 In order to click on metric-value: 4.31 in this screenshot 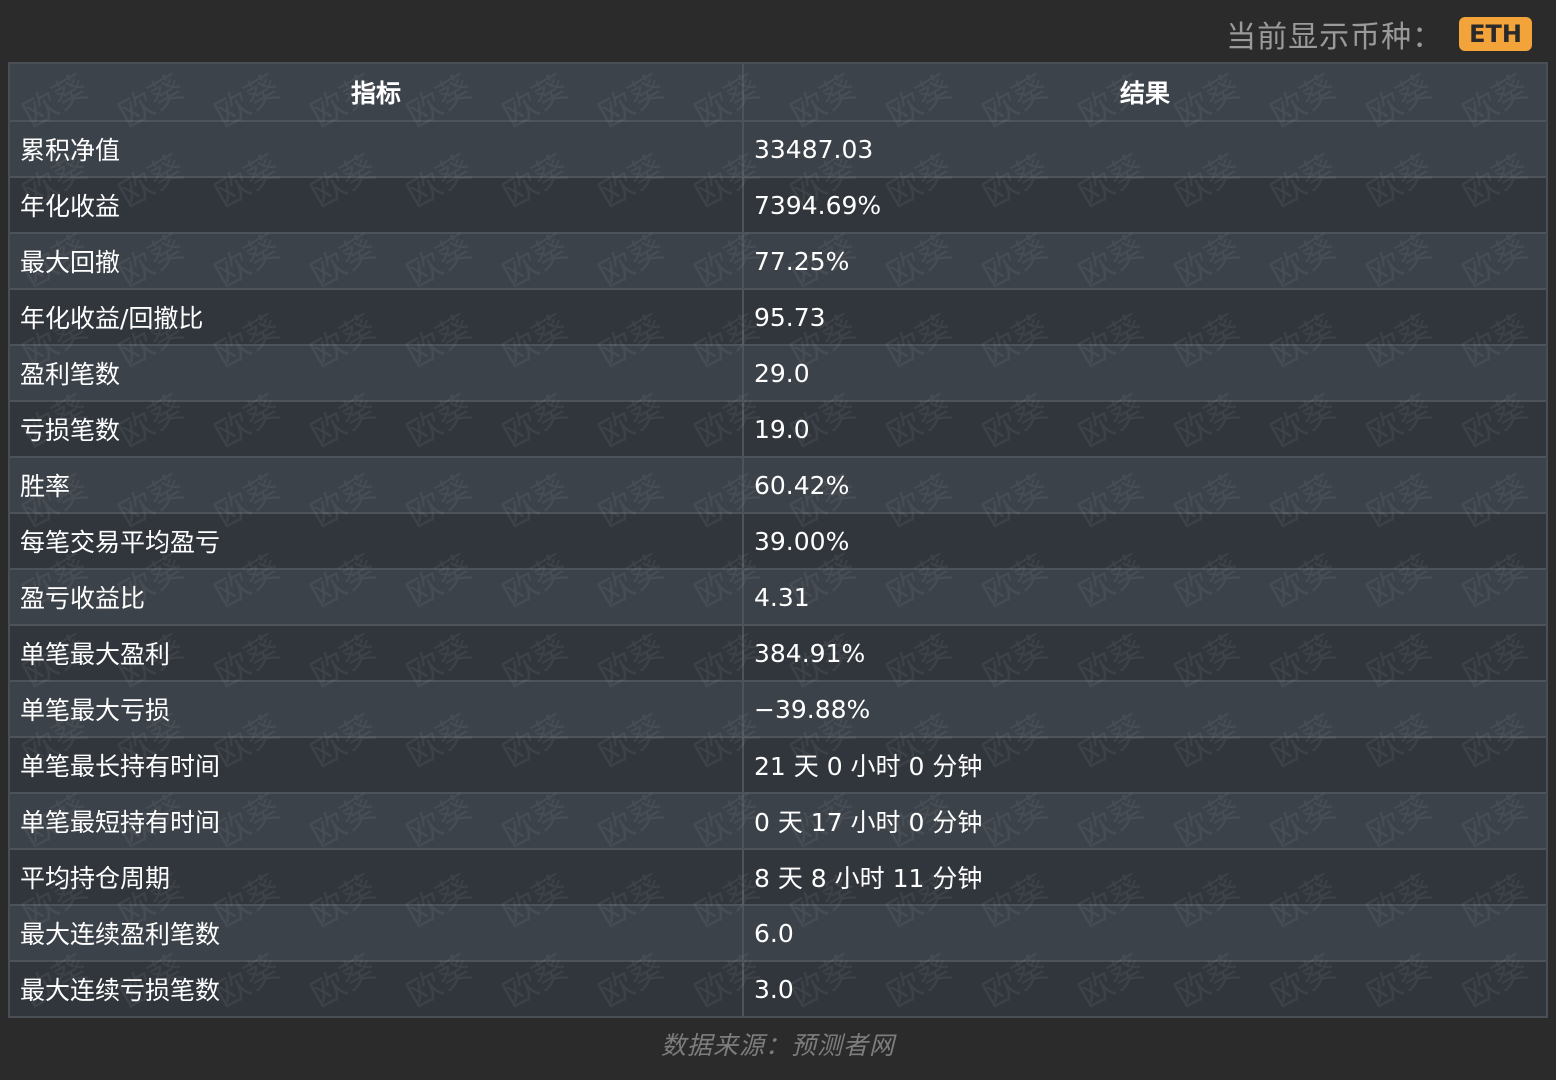, I will do `click(1144, 597)`.